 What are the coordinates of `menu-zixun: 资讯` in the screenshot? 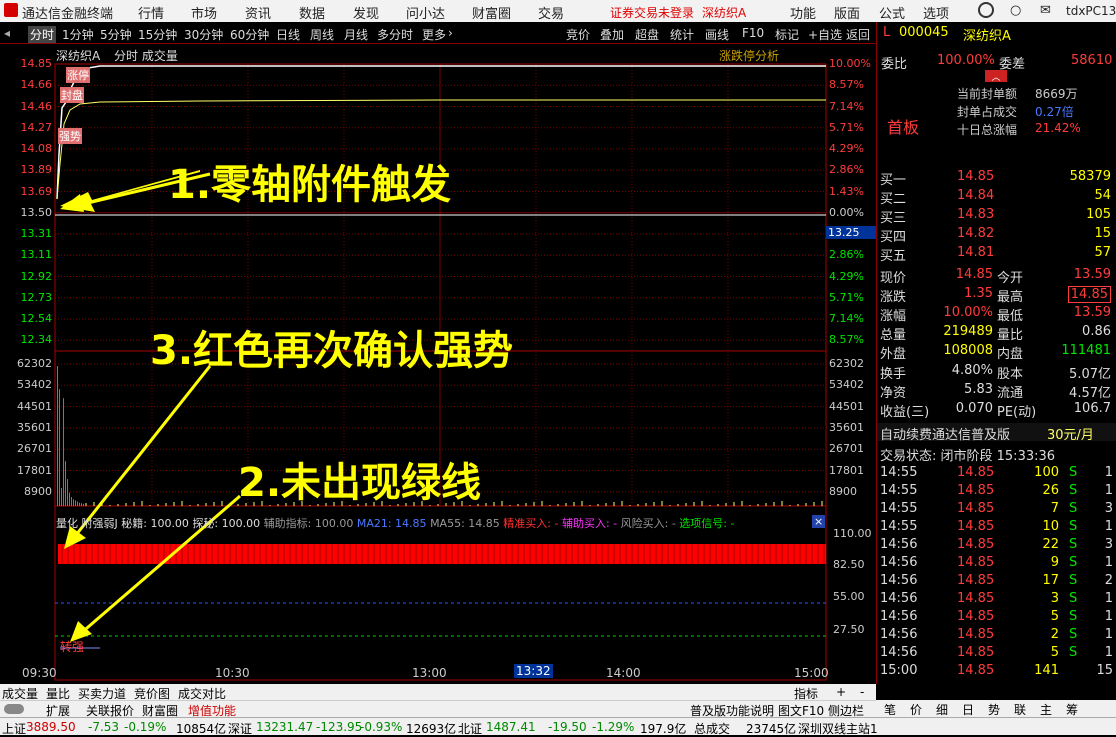 It's located at (258, 12).